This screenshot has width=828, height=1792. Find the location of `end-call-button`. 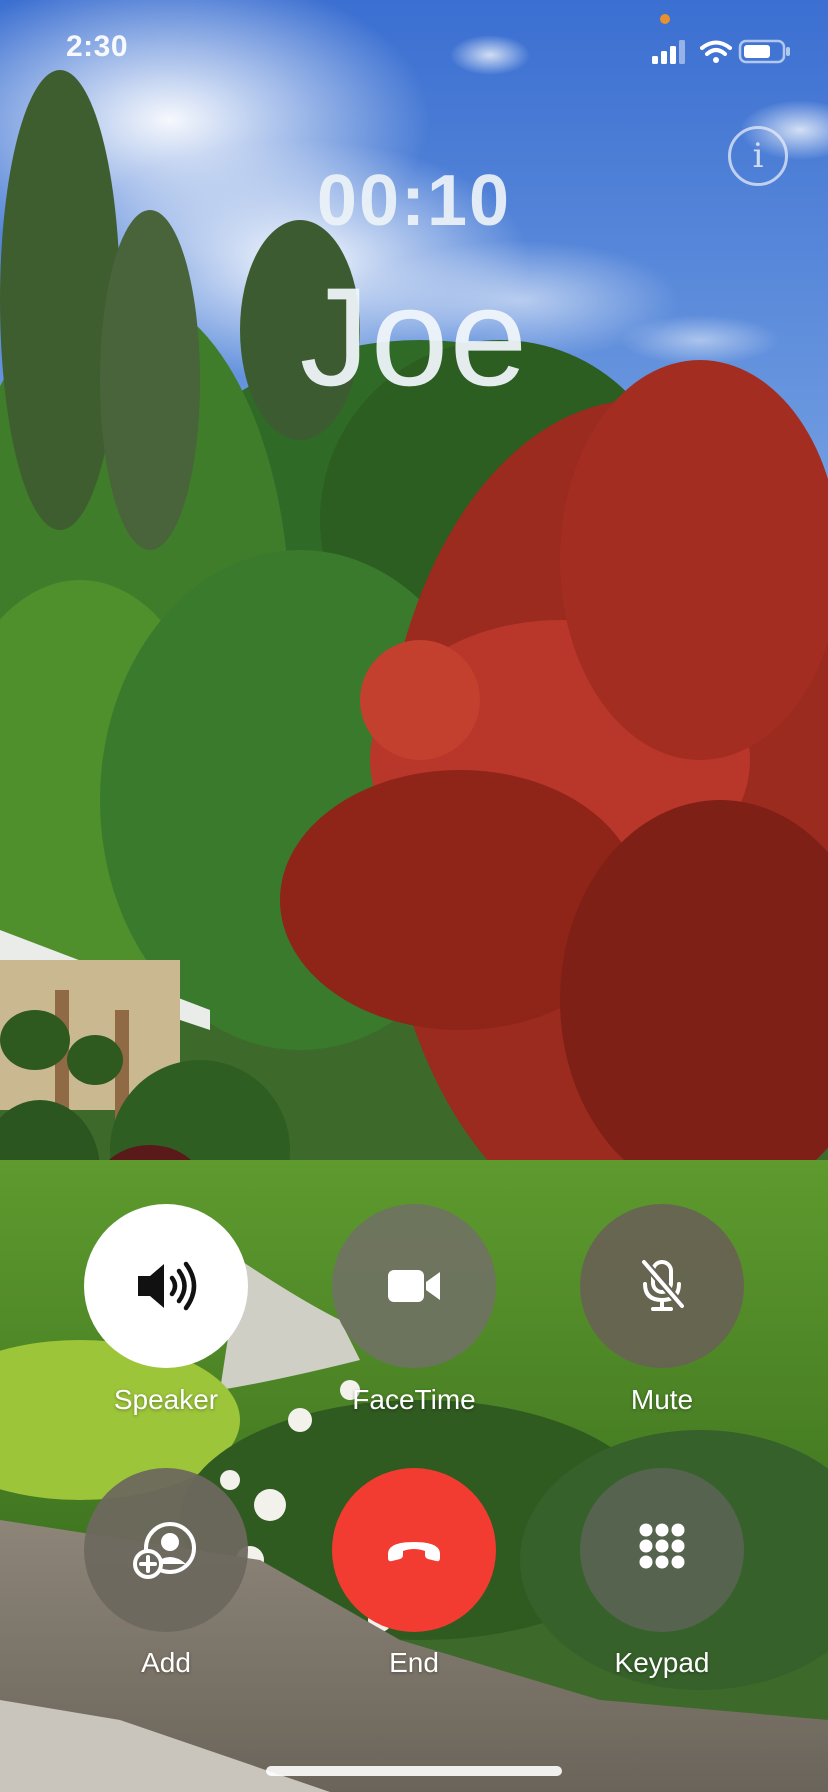

end-call-button is located at coordinates (414, 1550).